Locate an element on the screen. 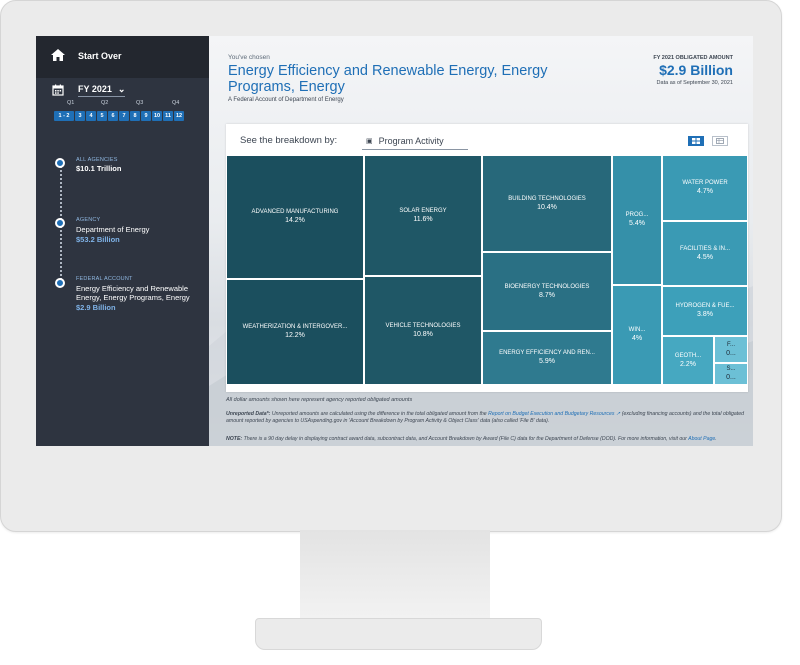 The image size is (800, 665). treemap-cell: WIN... 4% is located at coordinates (637, 335).